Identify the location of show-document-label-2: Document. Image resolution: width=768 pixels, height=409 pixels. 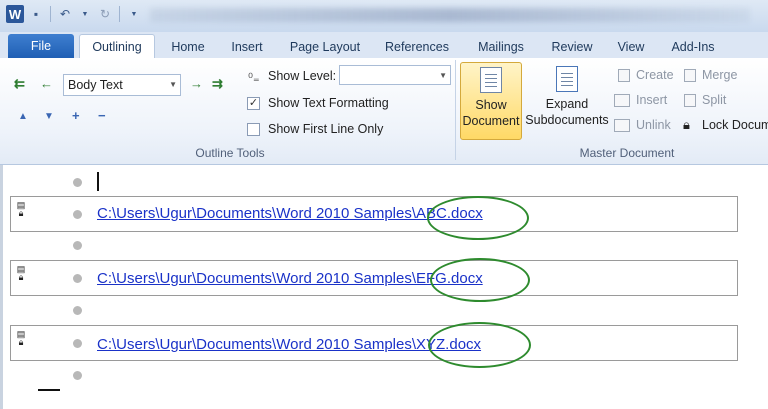
(491, 121).